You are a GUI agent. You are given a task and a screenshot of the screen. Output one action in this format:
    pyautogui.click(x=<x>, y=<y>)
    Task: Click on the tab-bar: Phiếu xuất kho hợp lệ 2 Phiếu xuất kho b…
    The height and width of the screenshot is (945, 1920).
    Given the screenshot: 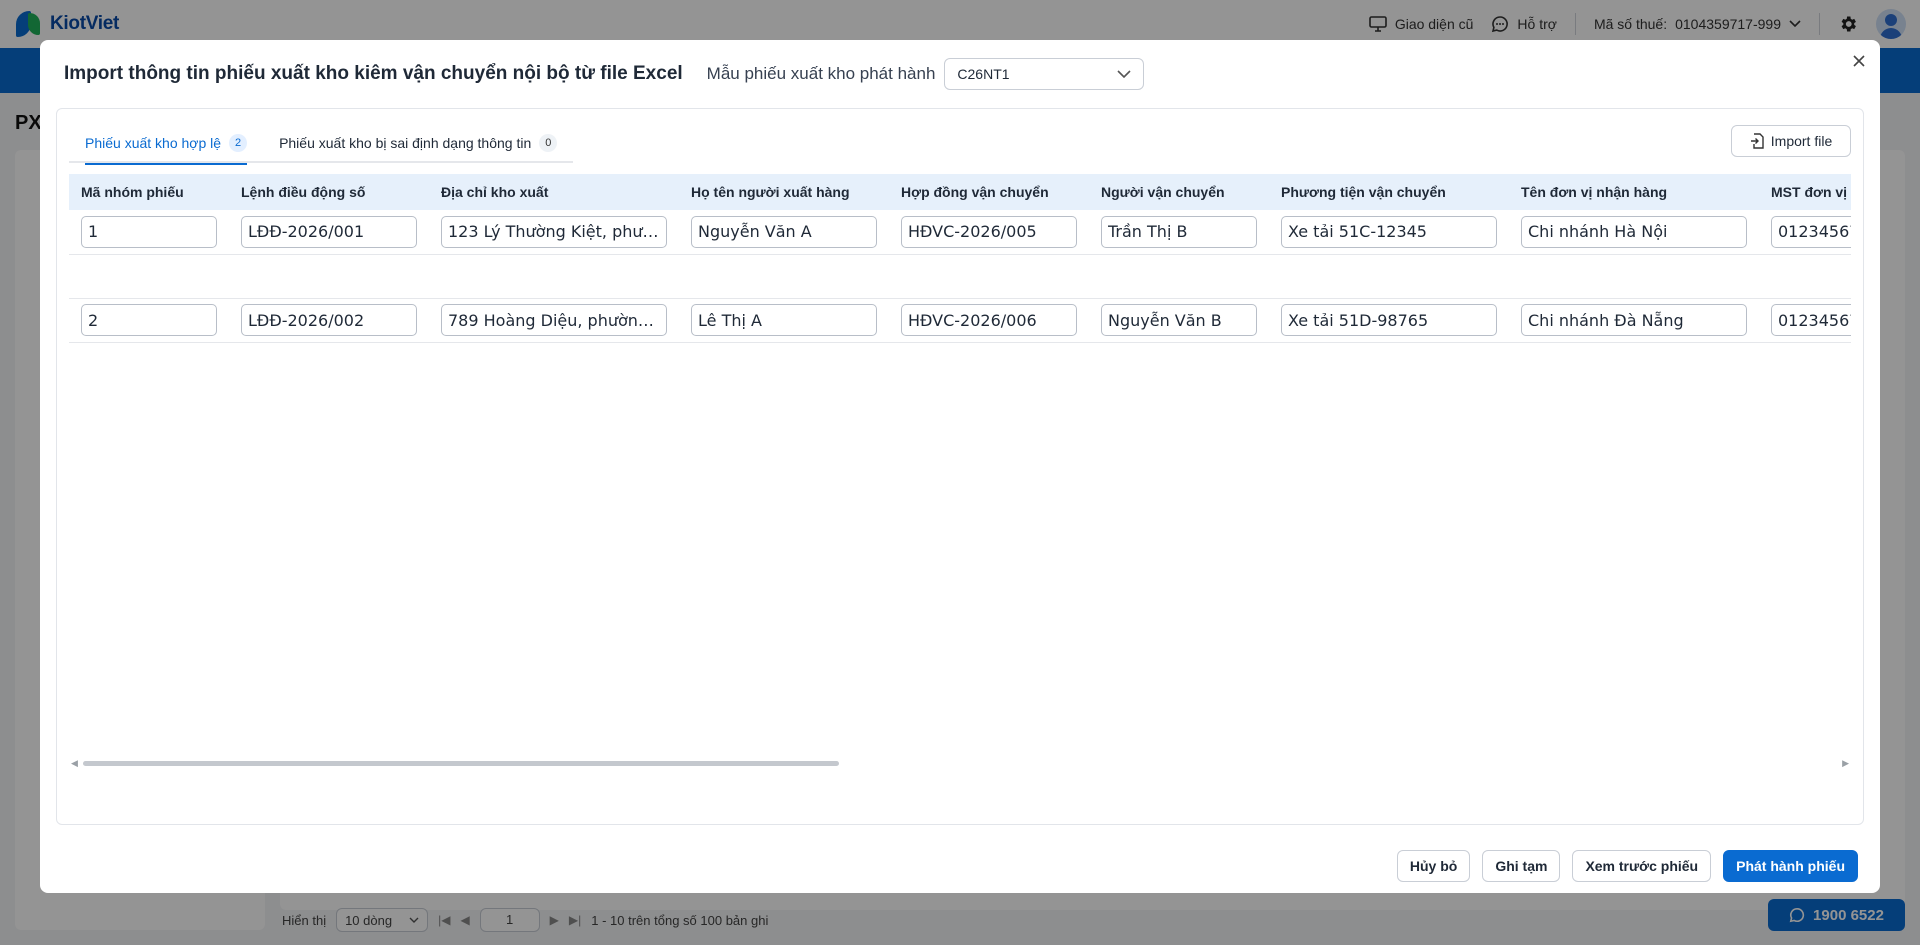 What is the action you would take?
    pyautogui.click(x=321, y=144)
    